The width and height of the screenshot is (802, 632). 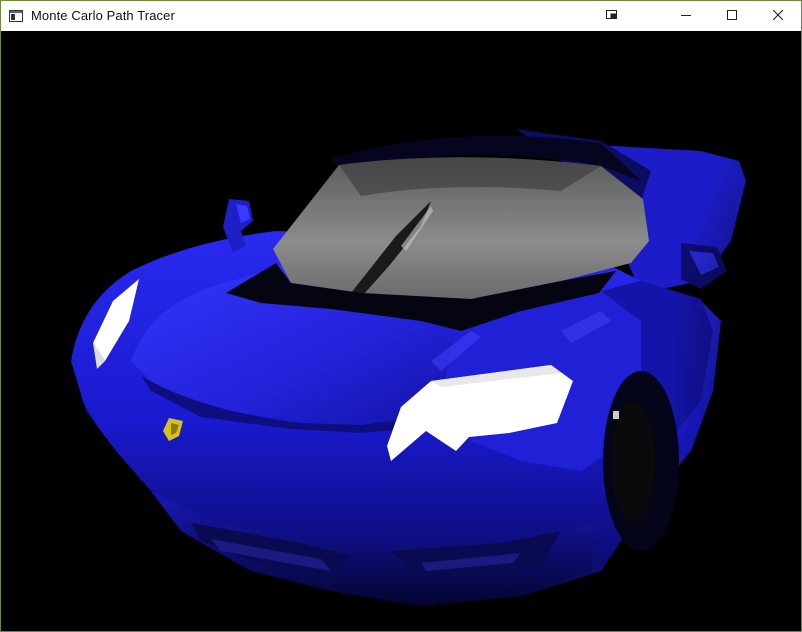 I want to click on window-layout-button, so click(x=612, y=16).